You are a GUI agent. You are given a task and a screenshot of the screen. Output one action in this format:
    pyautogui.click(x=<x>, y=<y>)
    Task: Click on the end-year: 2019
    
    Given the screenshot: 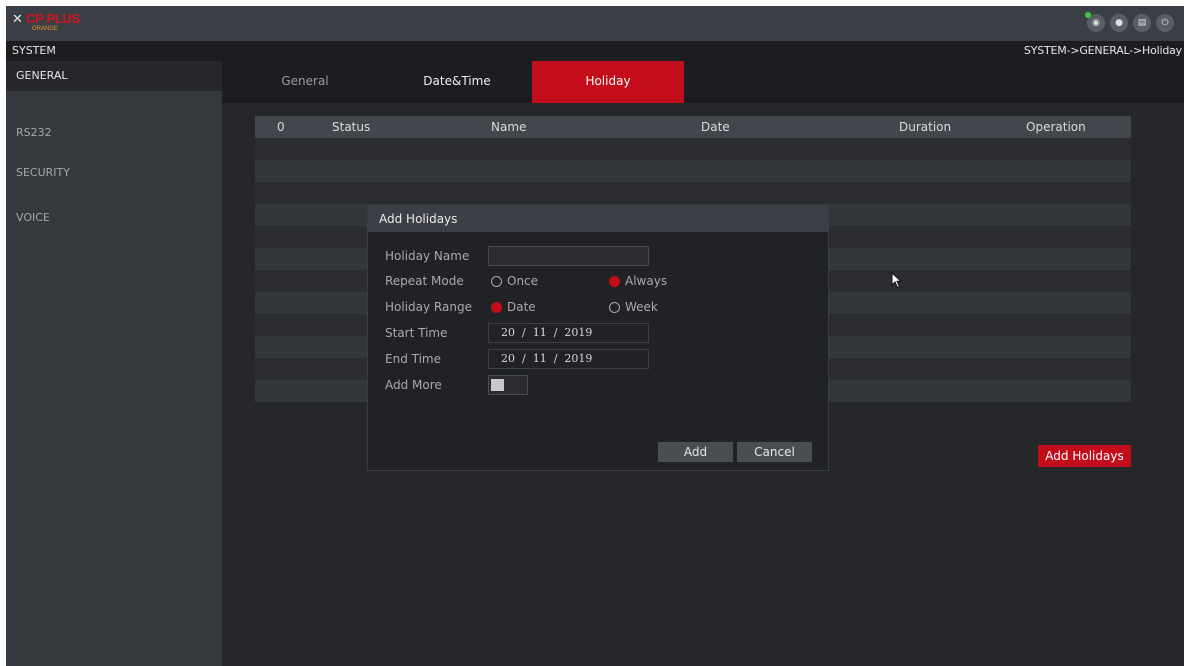 What is the action you would take?
    pyautogui.click(x=578, y=358)
    